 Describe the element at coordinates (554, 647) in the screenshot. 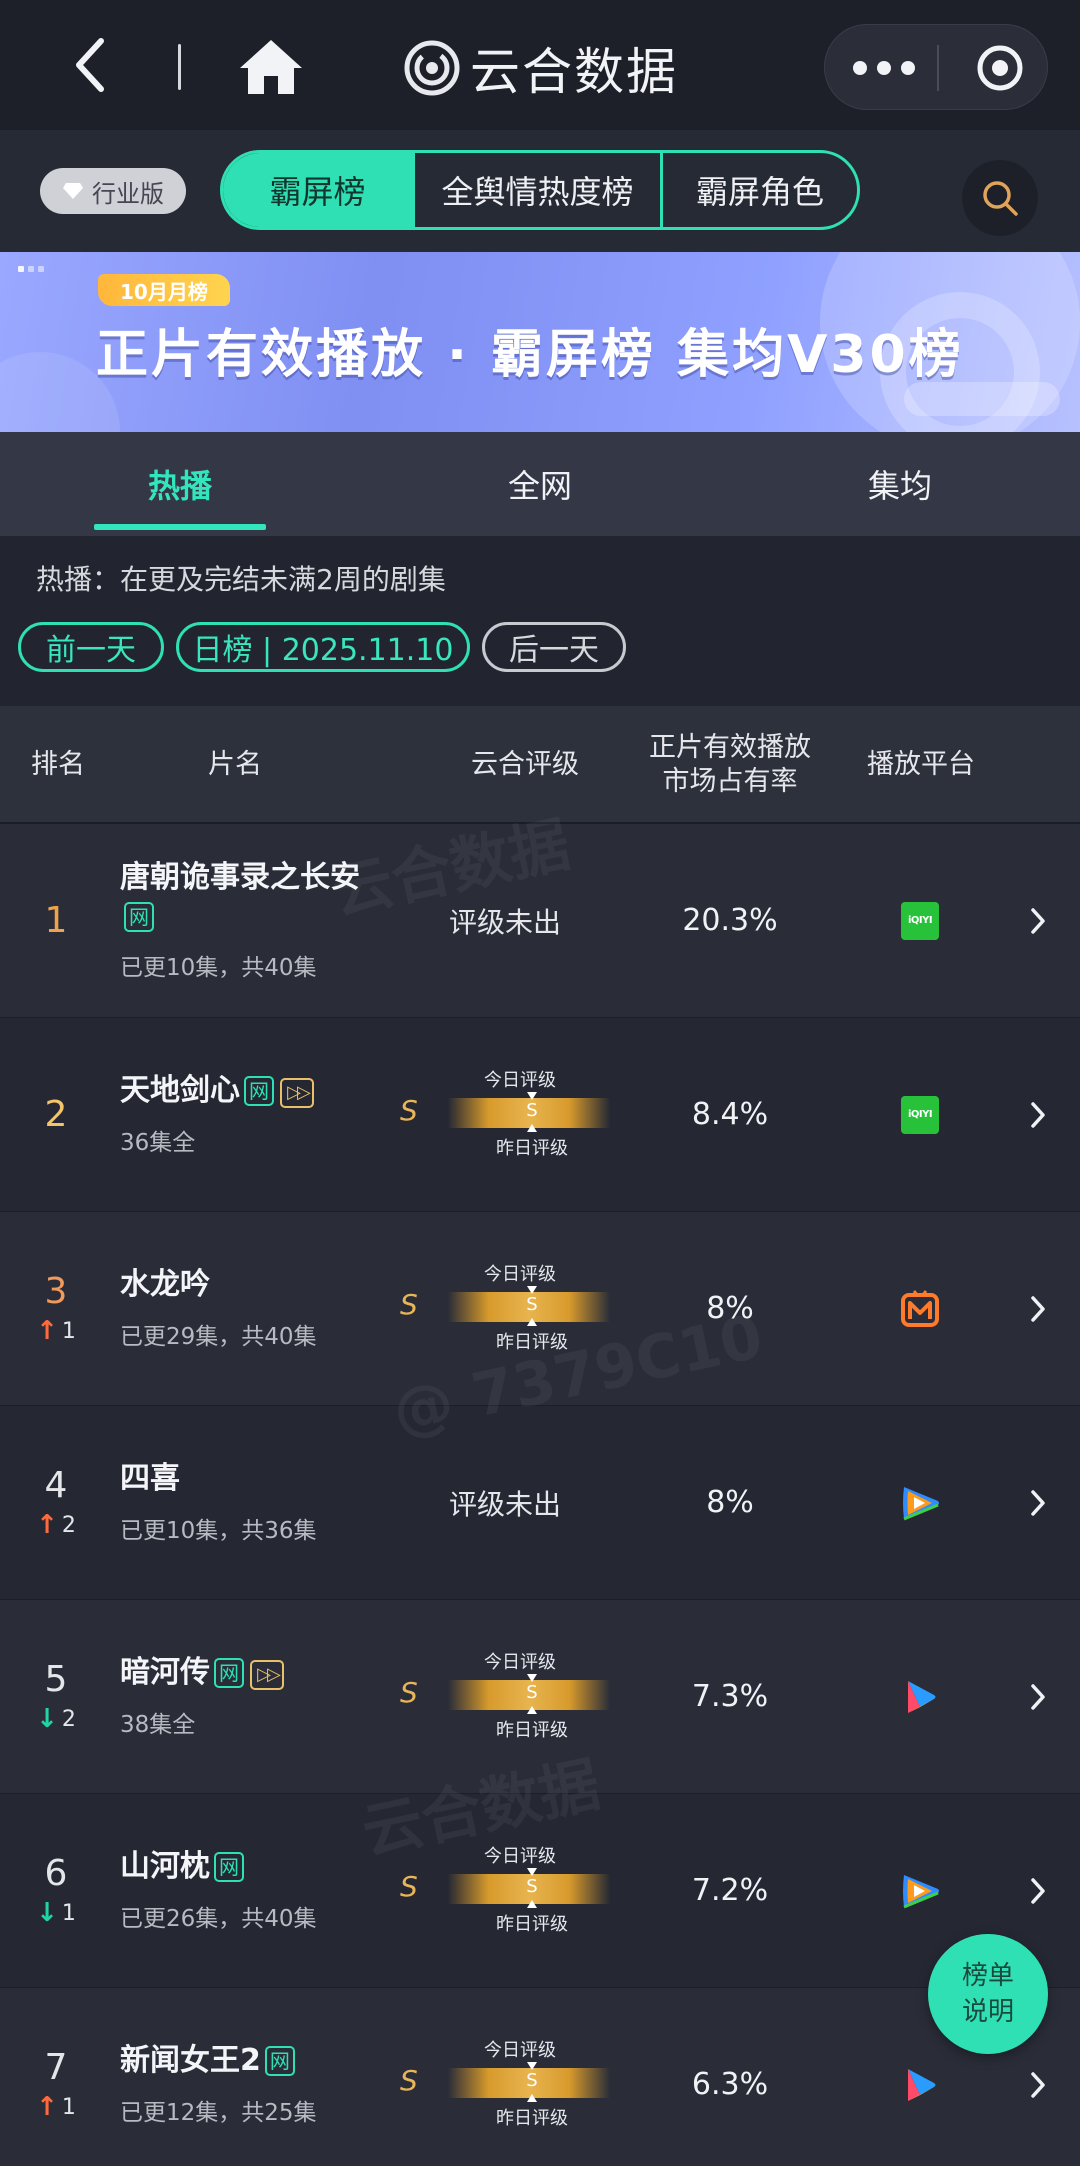

I see `next-day-button: 后一天` at that location.